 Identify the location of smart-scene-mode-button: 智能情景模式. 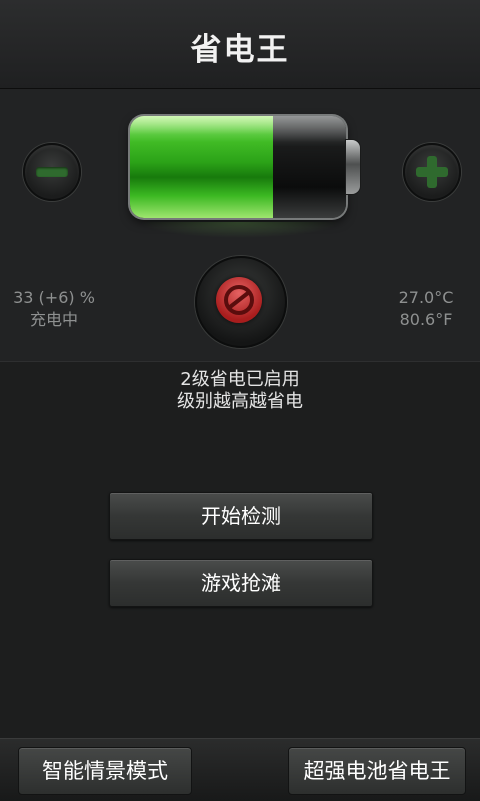
(105, 771).